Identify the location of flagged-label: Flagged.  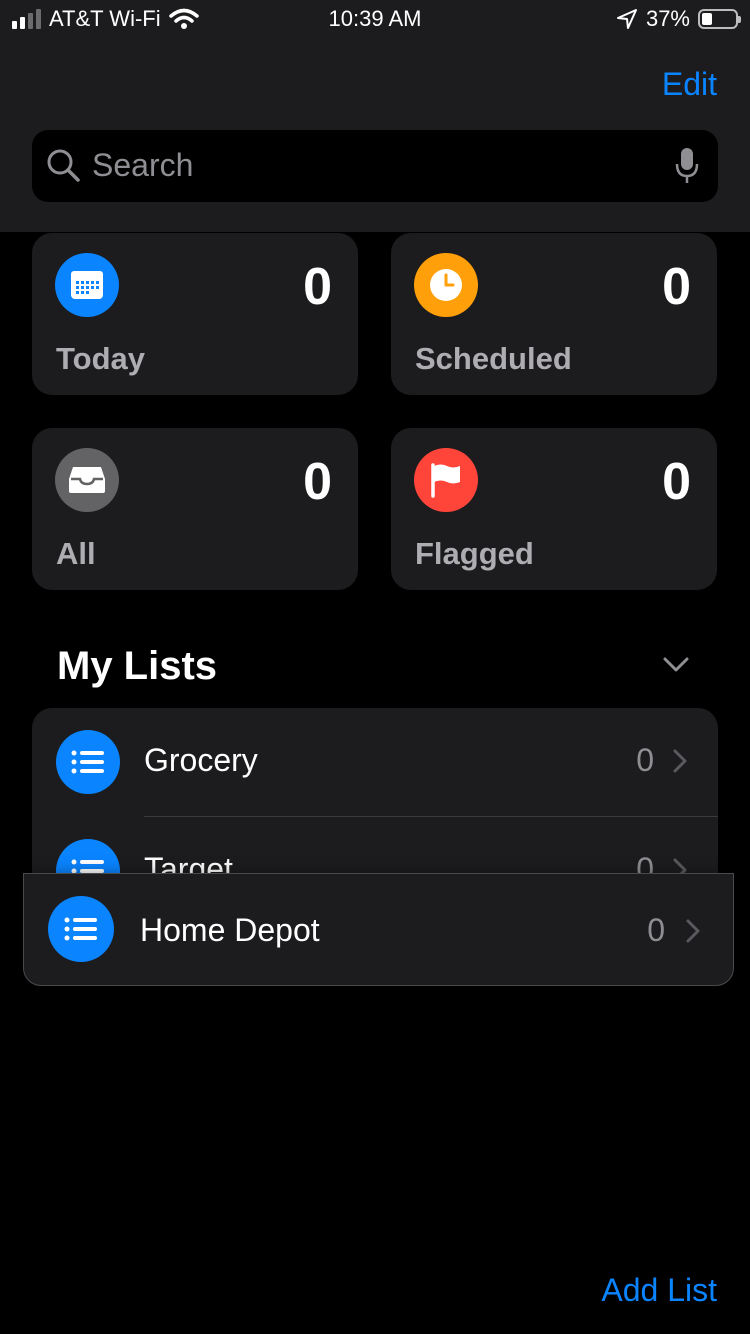
(474, 553).